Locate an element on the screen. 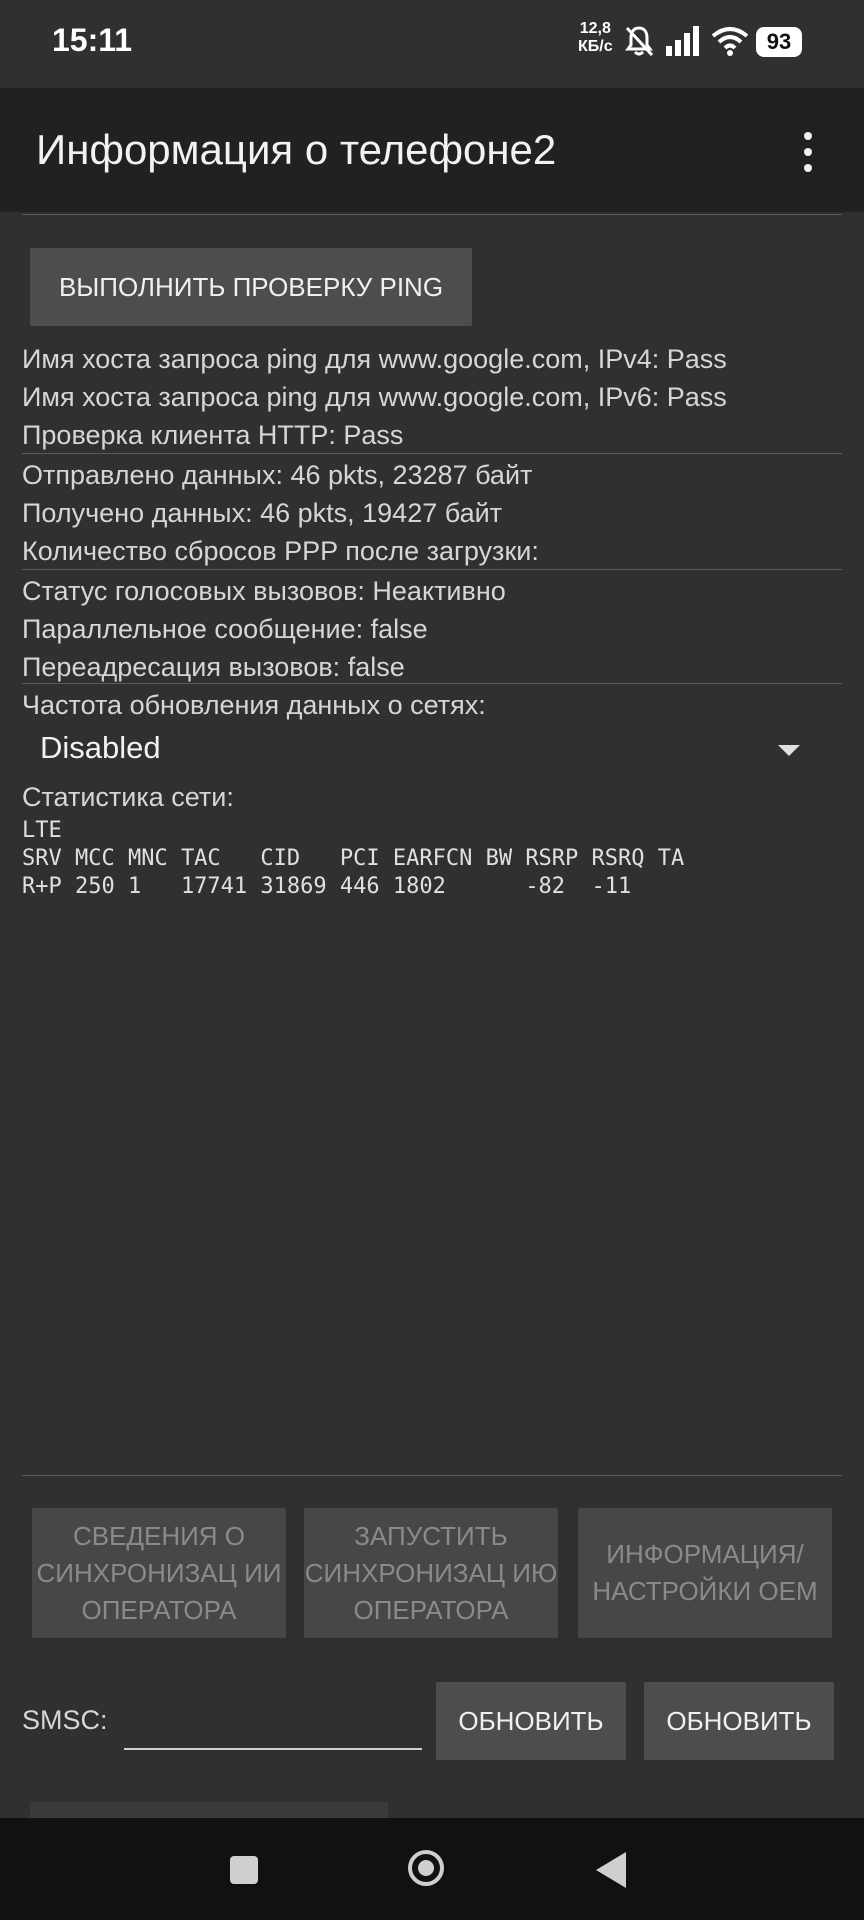  signal-icon is located at coordinates (682, 41).